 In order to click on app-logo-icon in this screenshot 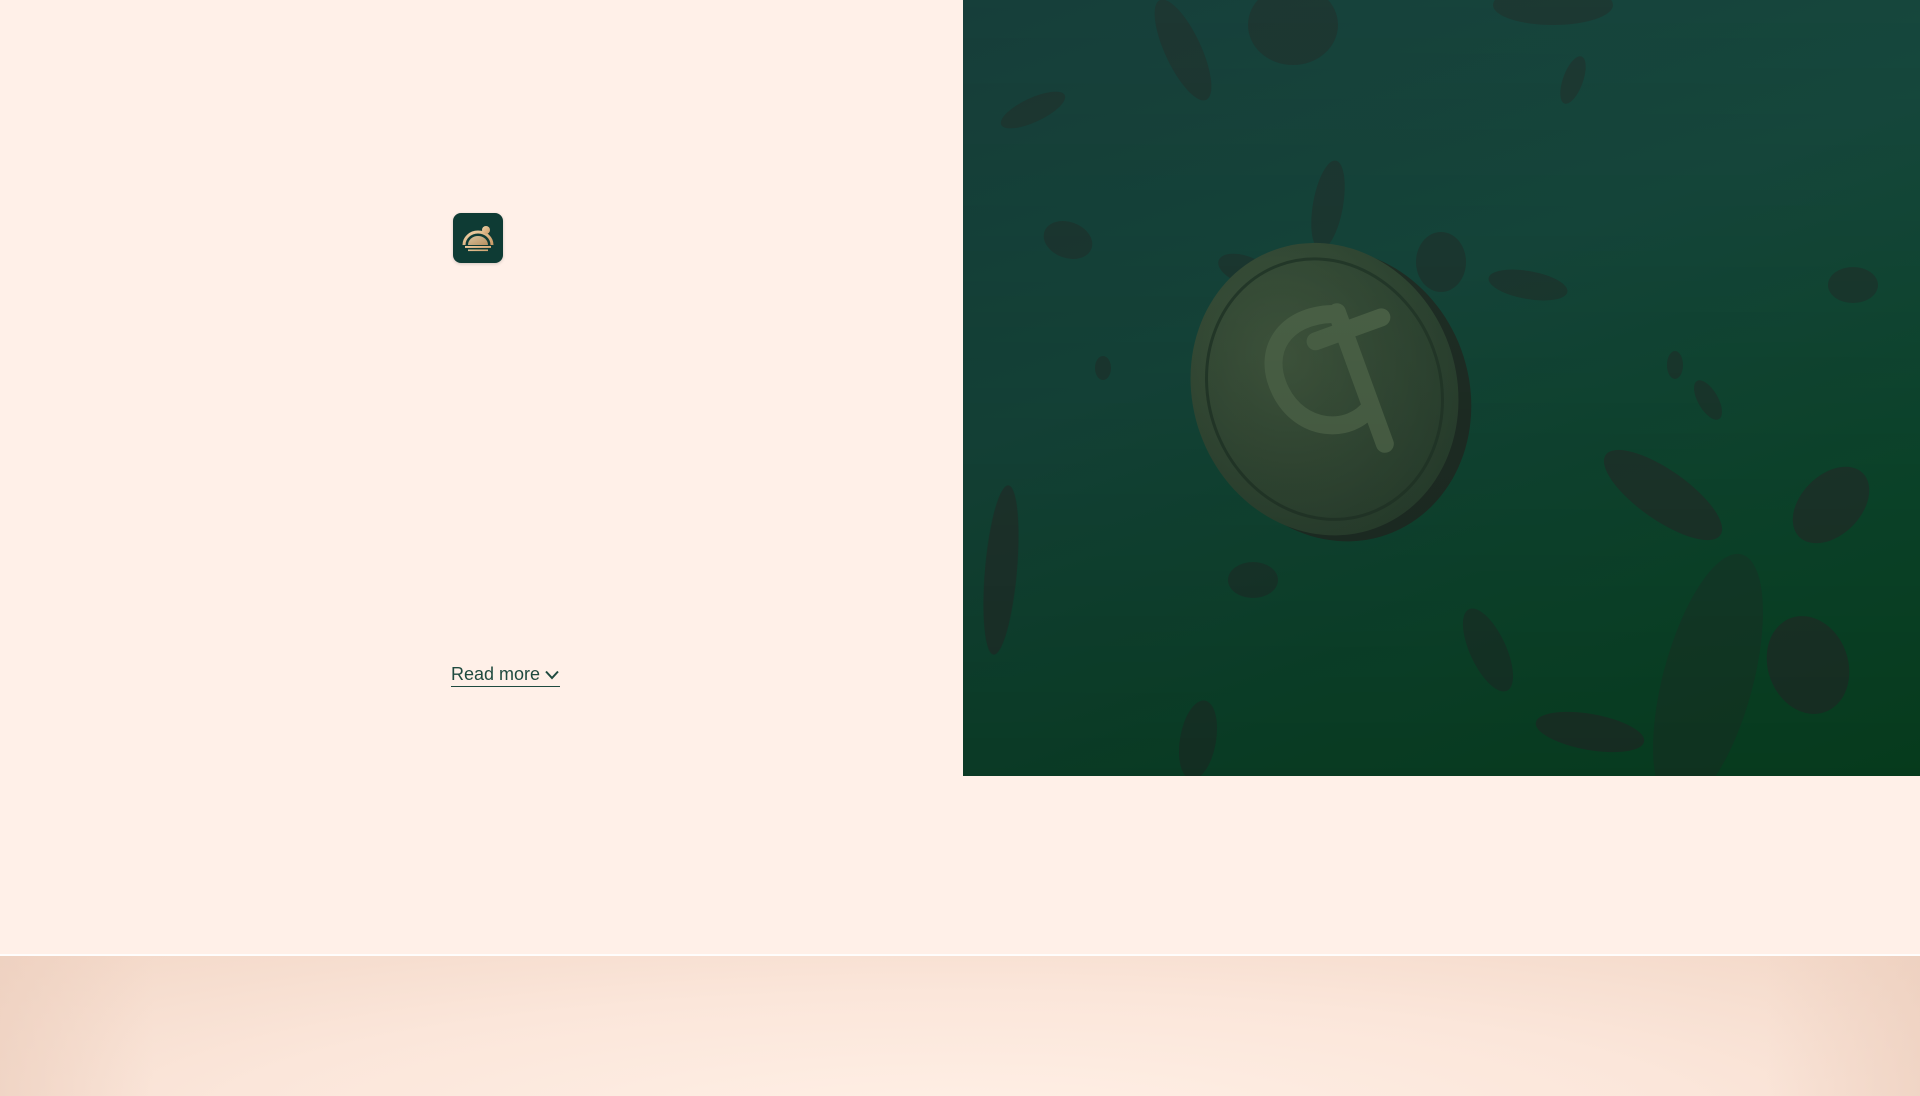, I will do `click(478, 238)`.